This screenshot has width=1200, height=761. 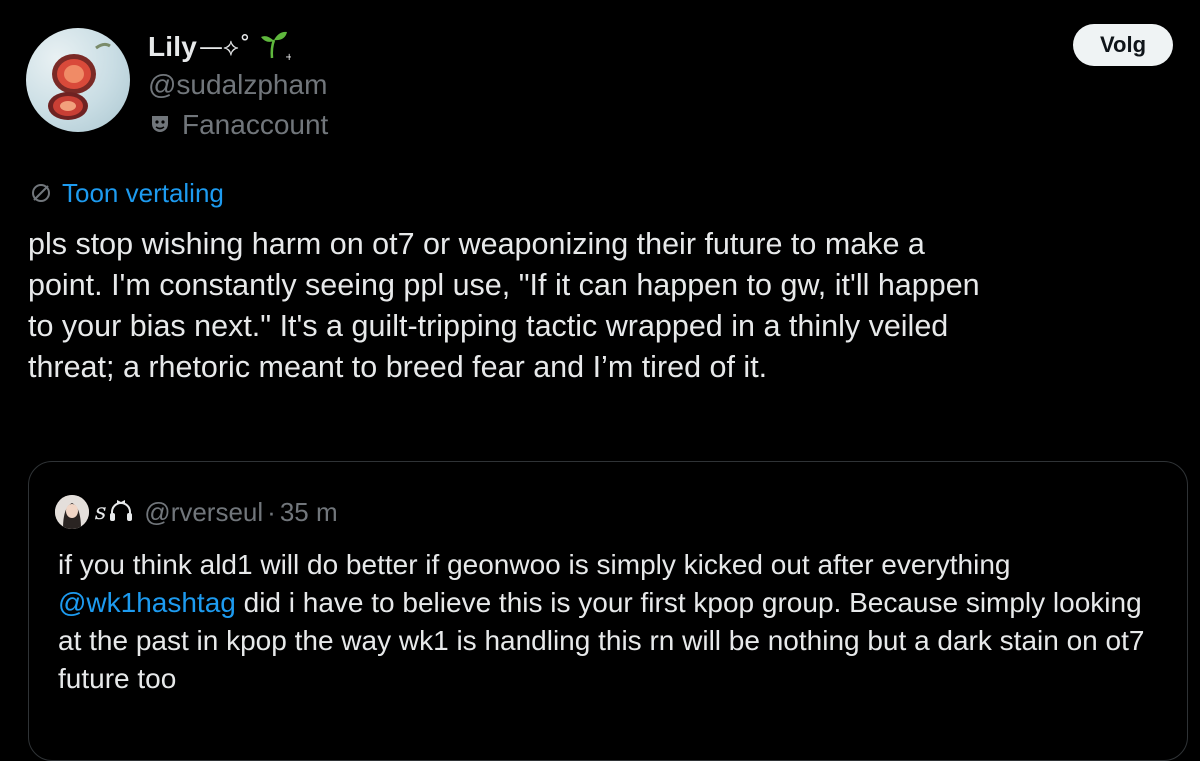 What do you see at coordinates (143, 193) in the screenshot?
I see `show-translation-link: Toon vertaling` at bounding box center [143, 193].